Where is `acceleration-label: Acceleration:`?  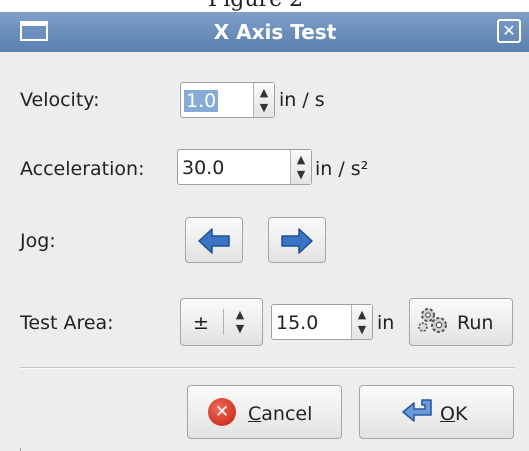
acceleration-label: Acceleration: is located at coordinates (82, 169).